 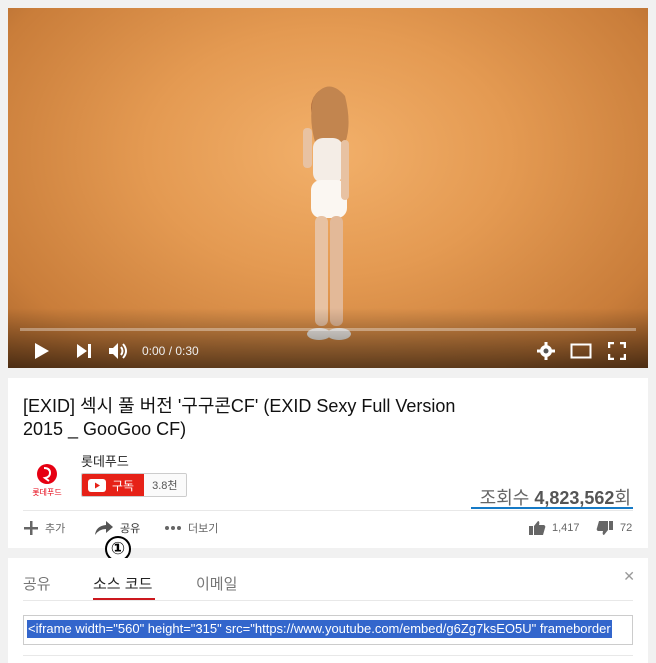 I want to click on subscriber-count: 3.8천, so click(x=165, y=485).